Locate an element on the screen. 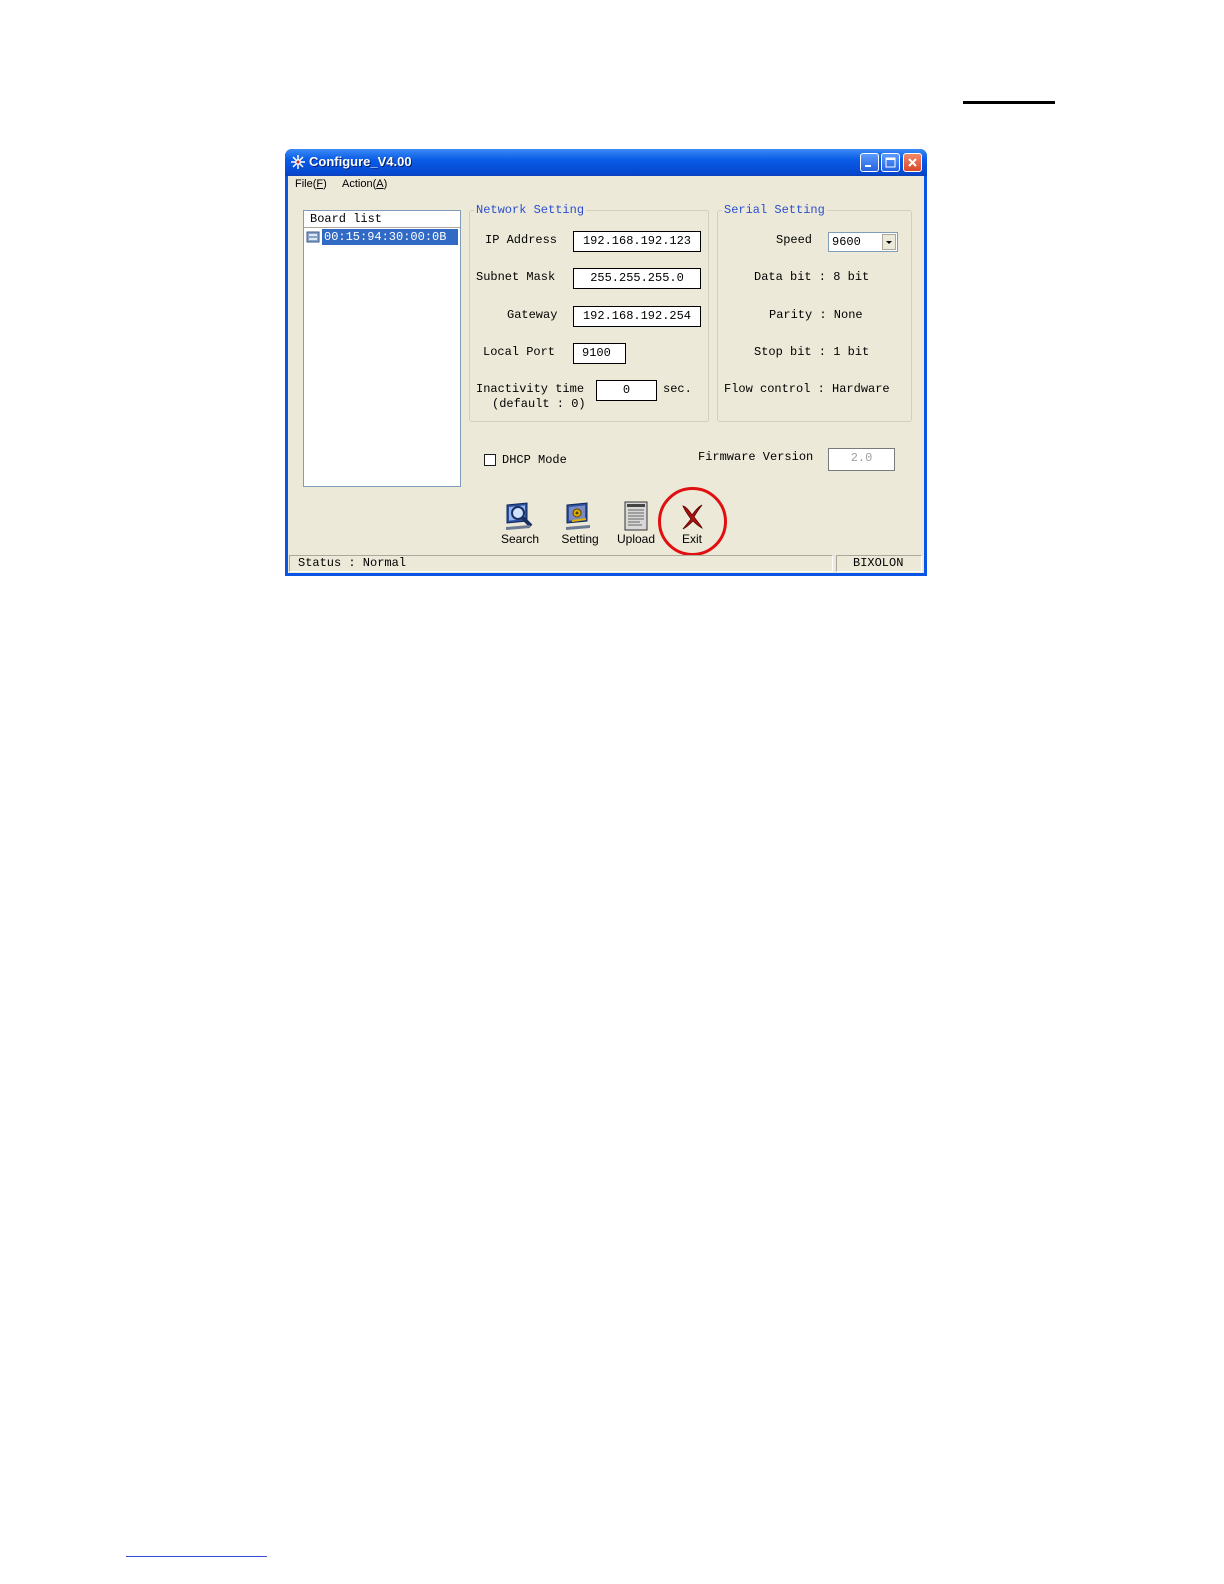 This screenshot has width=1224, height=1584. app-icon is located at coordinates (298, 162).